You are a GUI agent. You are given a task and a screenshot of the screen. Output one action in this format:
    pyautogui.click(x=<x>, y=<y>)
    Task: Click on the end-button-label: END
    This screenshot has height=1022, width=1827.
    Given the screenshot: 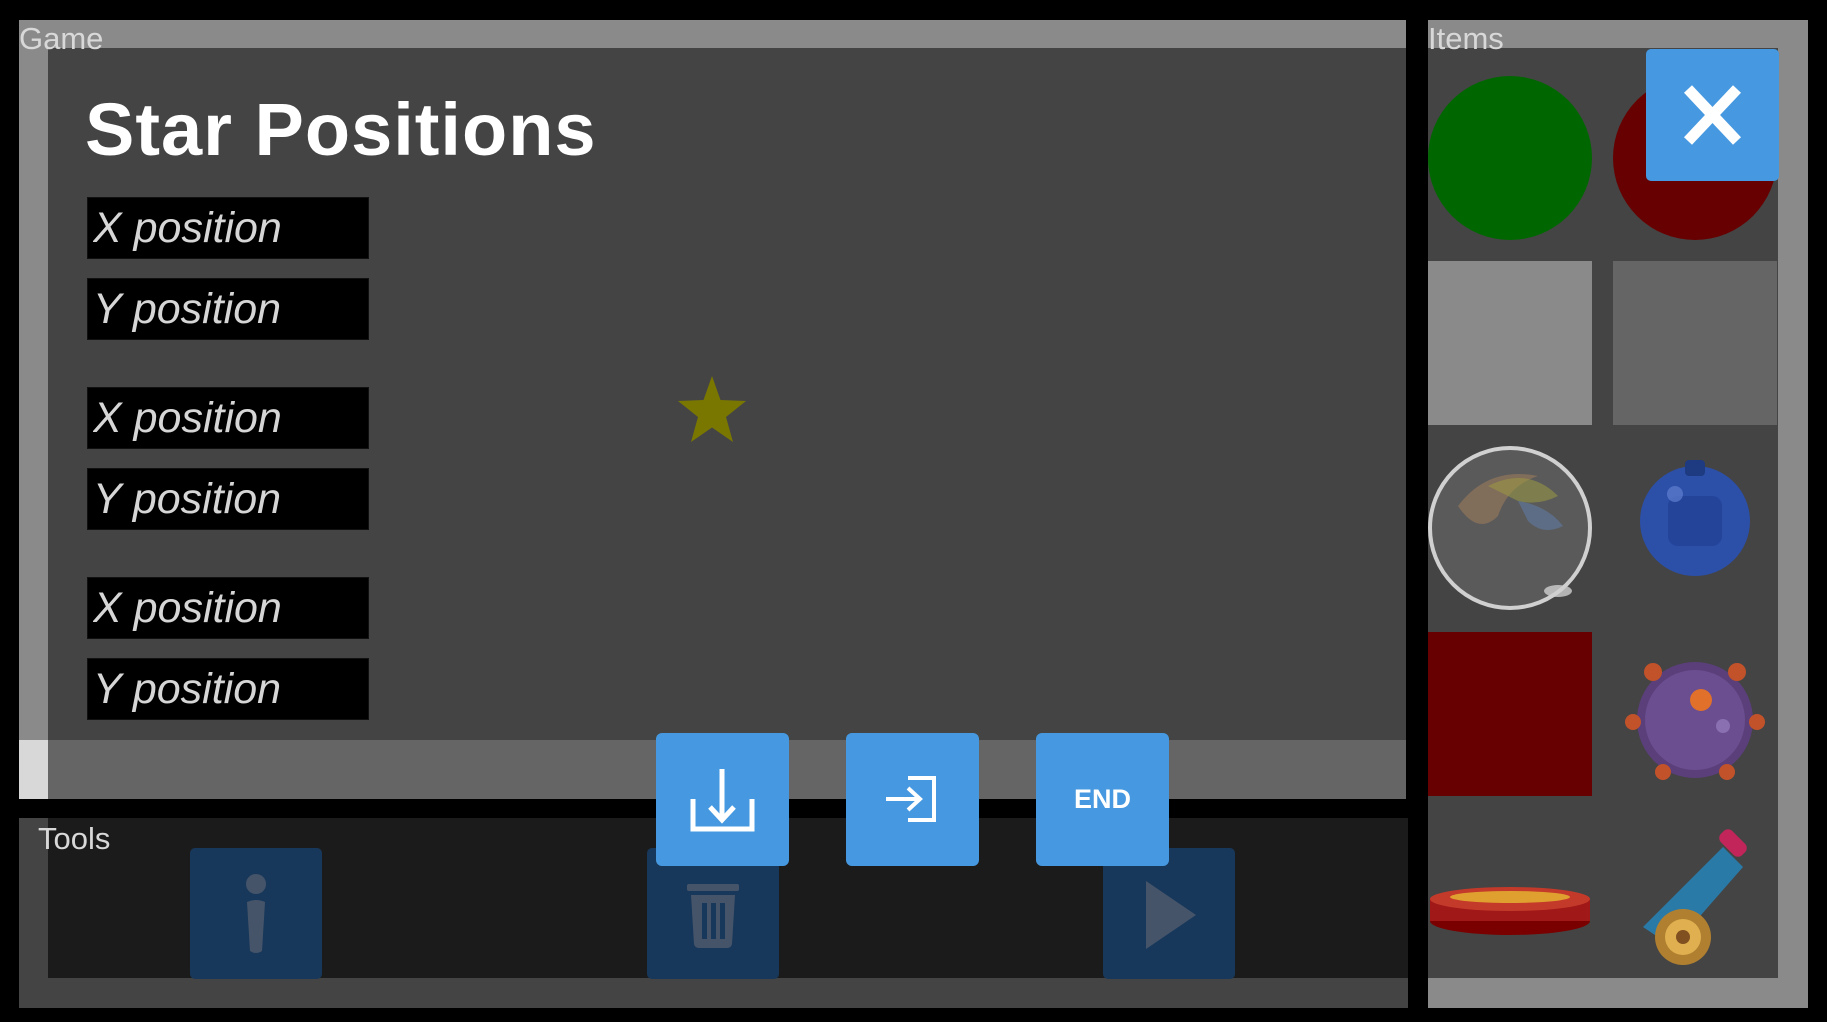 What is the action you would take?
    pyautogui.click(x=1102, y=799)
    